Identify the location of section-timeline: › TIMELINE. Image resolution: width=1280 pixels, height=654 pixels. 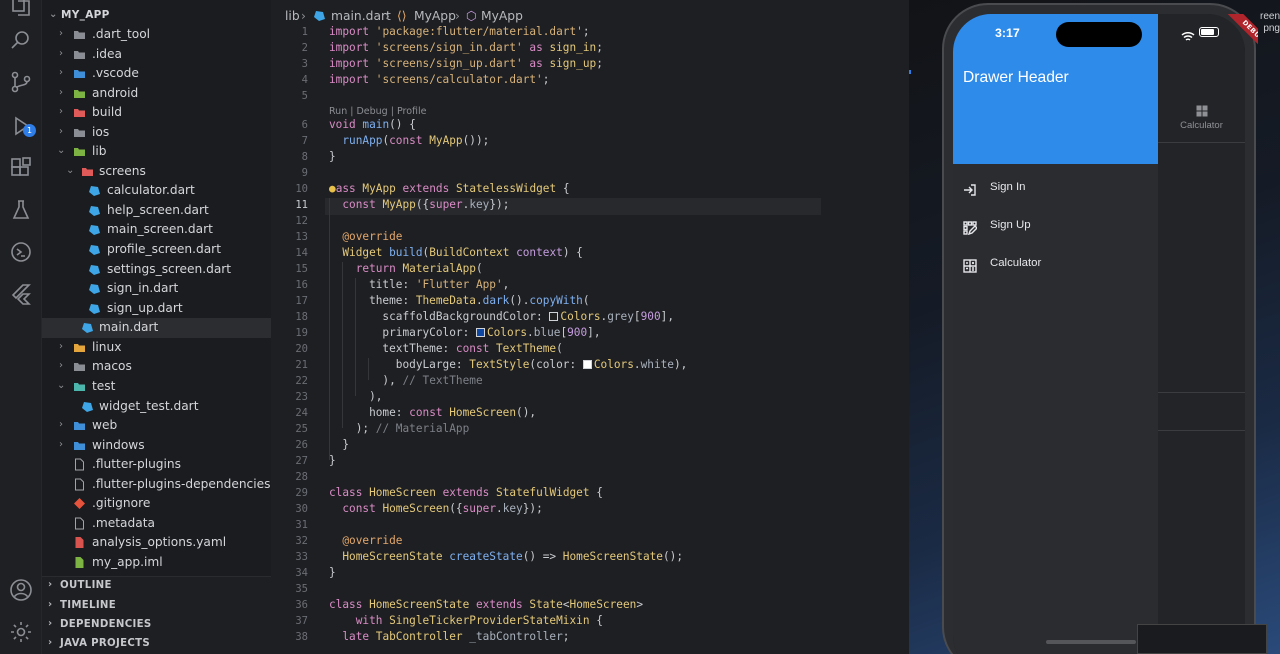
(156, 606).